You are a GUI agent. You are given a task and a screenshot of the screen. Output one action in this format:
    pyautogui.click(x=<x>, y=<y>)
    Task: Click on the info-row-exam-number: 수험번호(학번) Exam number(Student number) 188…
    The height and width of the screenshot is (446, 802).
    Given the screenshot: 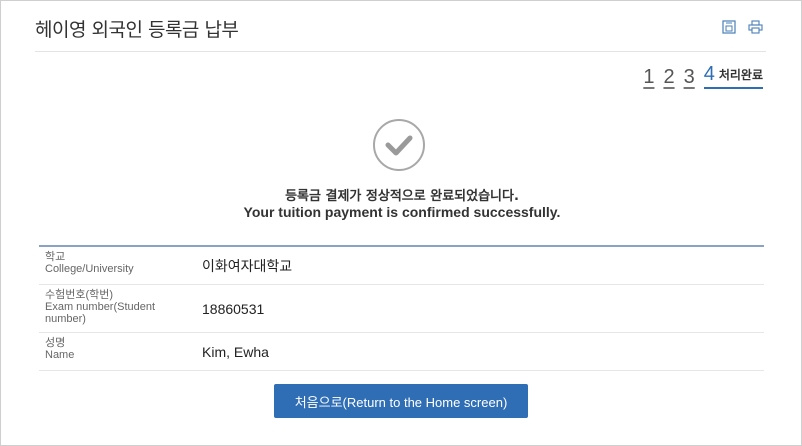 What is the action you would take?
    pyautogui.click(x=401, y=309)
    